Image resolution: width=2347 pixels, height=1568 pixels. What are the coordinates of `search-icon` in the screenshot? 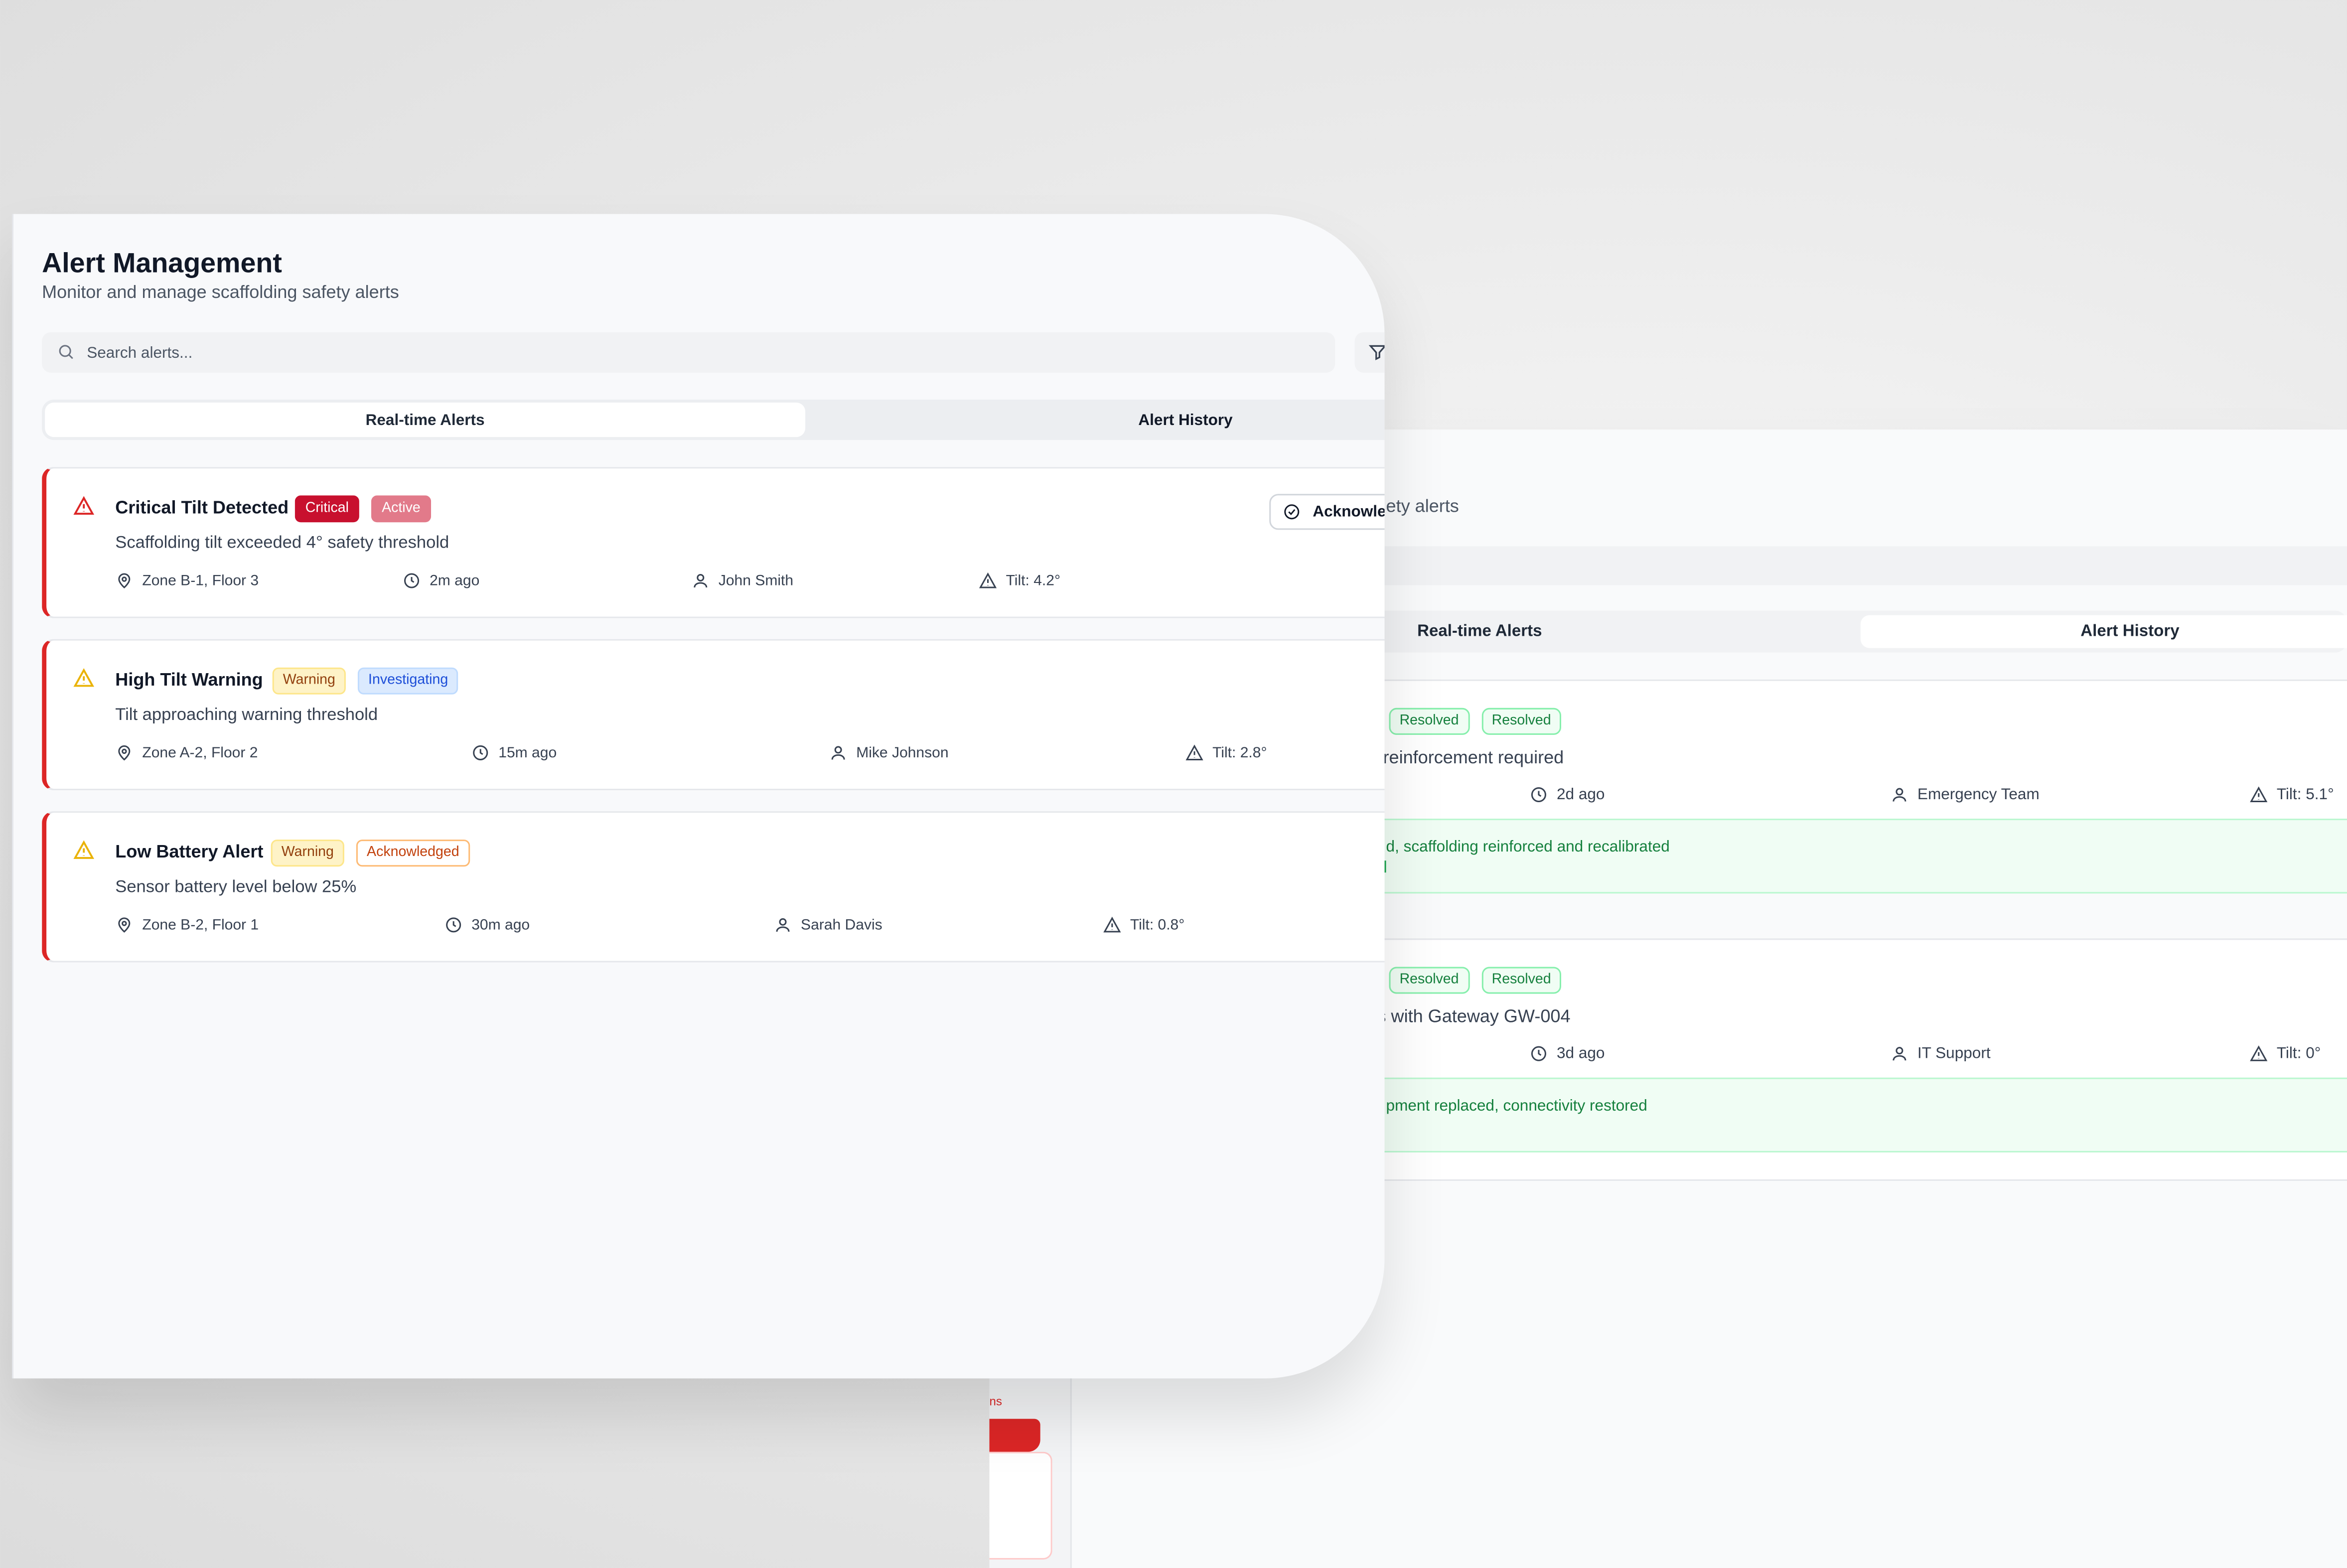 It's located at (66, 352).